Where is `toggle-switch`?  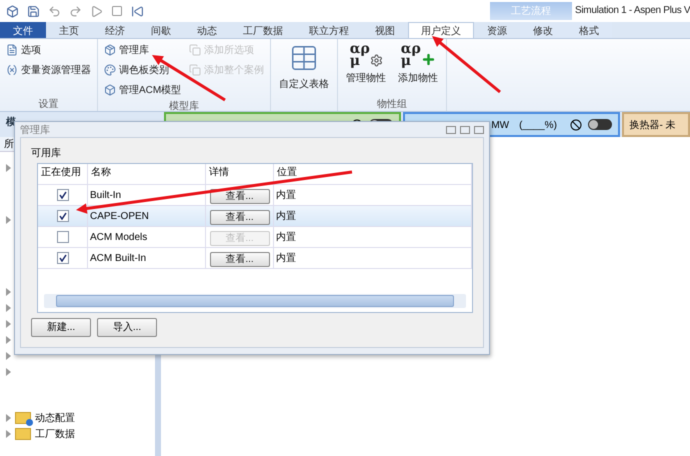 toggle-switch is located at coordinates (600, 124).